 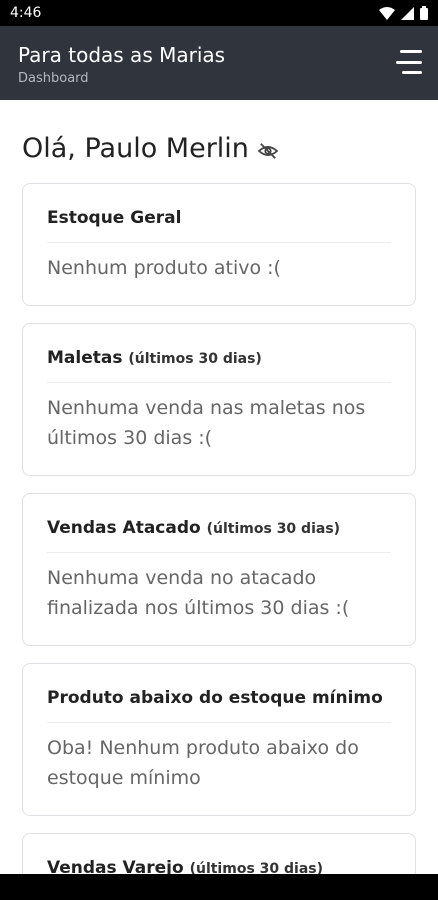 I want to click on app-bar: Para todas as Marias Dashboard, so click(x=219, y=63).